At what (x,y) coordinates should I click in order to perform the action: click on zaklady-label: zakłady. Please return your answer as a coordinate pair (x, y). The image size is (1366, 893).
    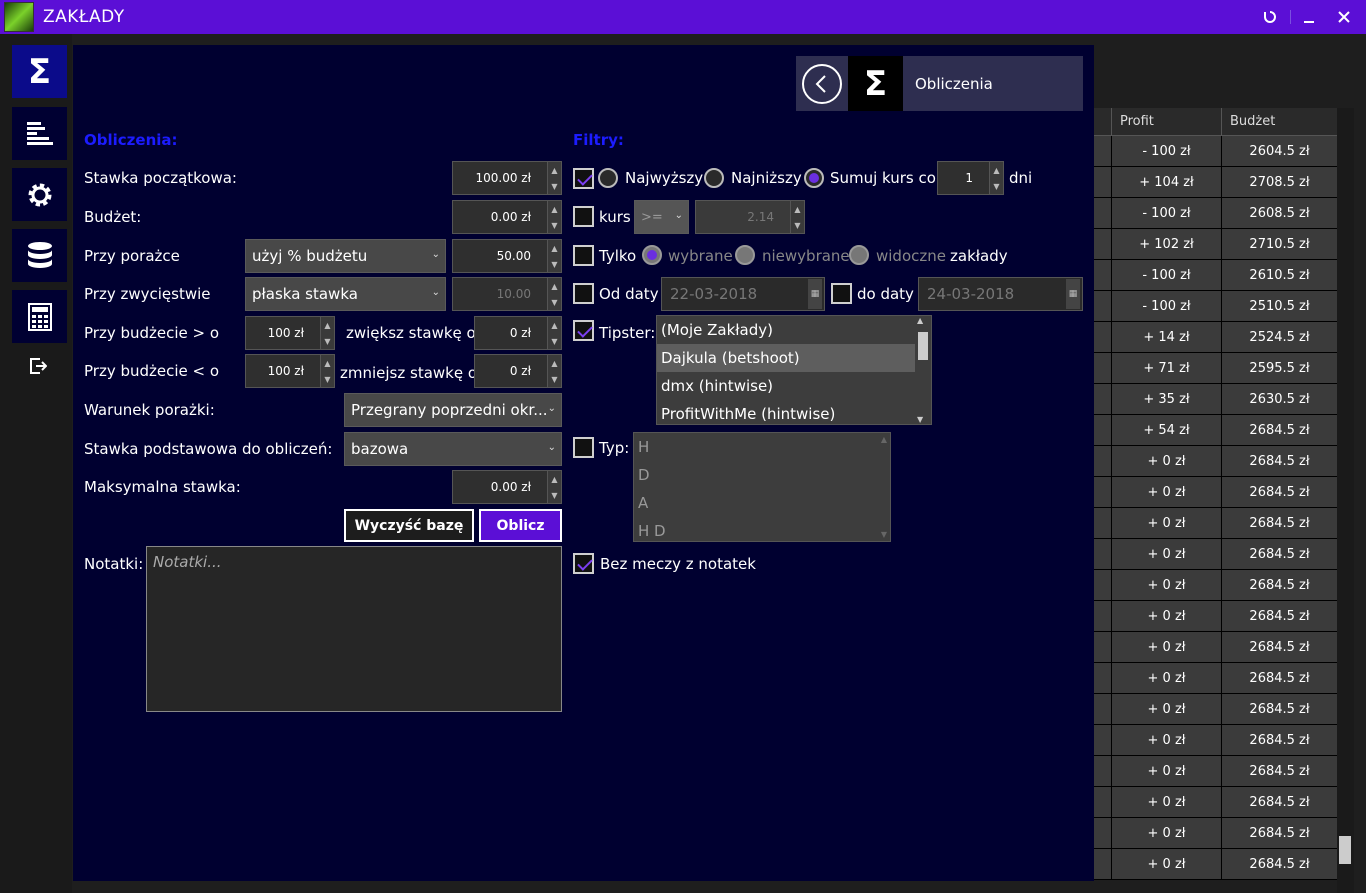
    Looking at the image, I should click on (979, 256).